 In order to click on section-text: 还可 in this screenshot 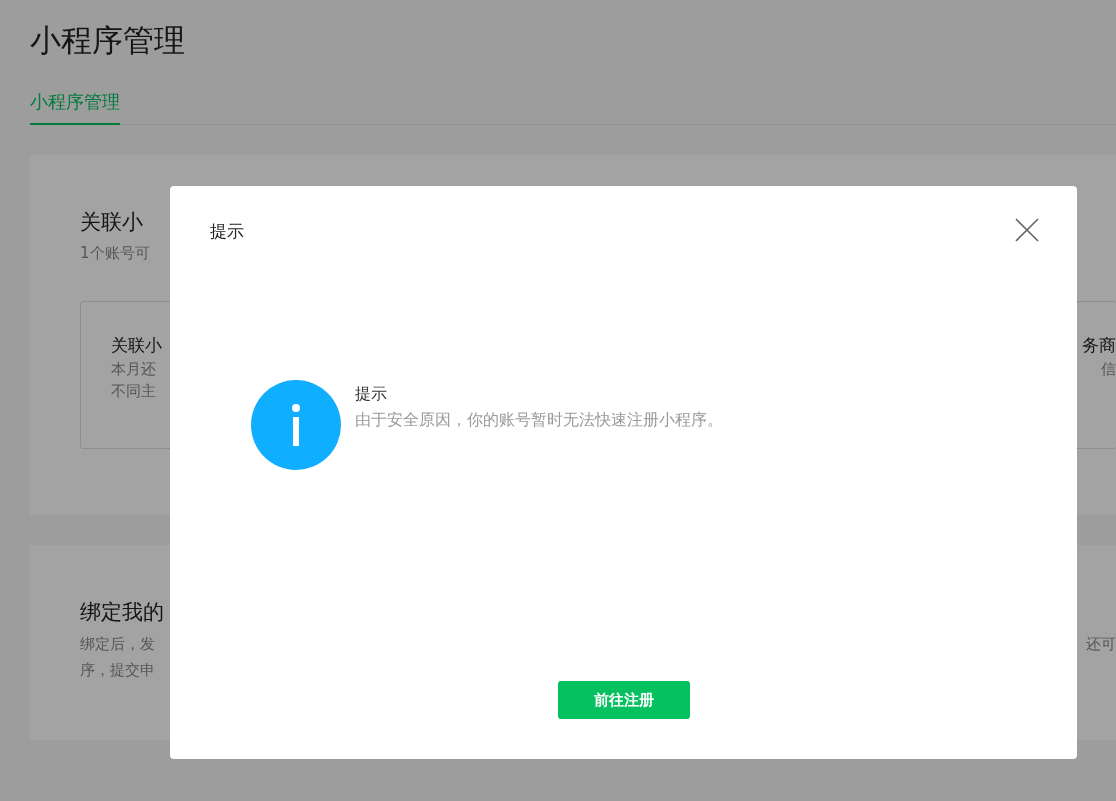, I will do `click(1101, 644)`.